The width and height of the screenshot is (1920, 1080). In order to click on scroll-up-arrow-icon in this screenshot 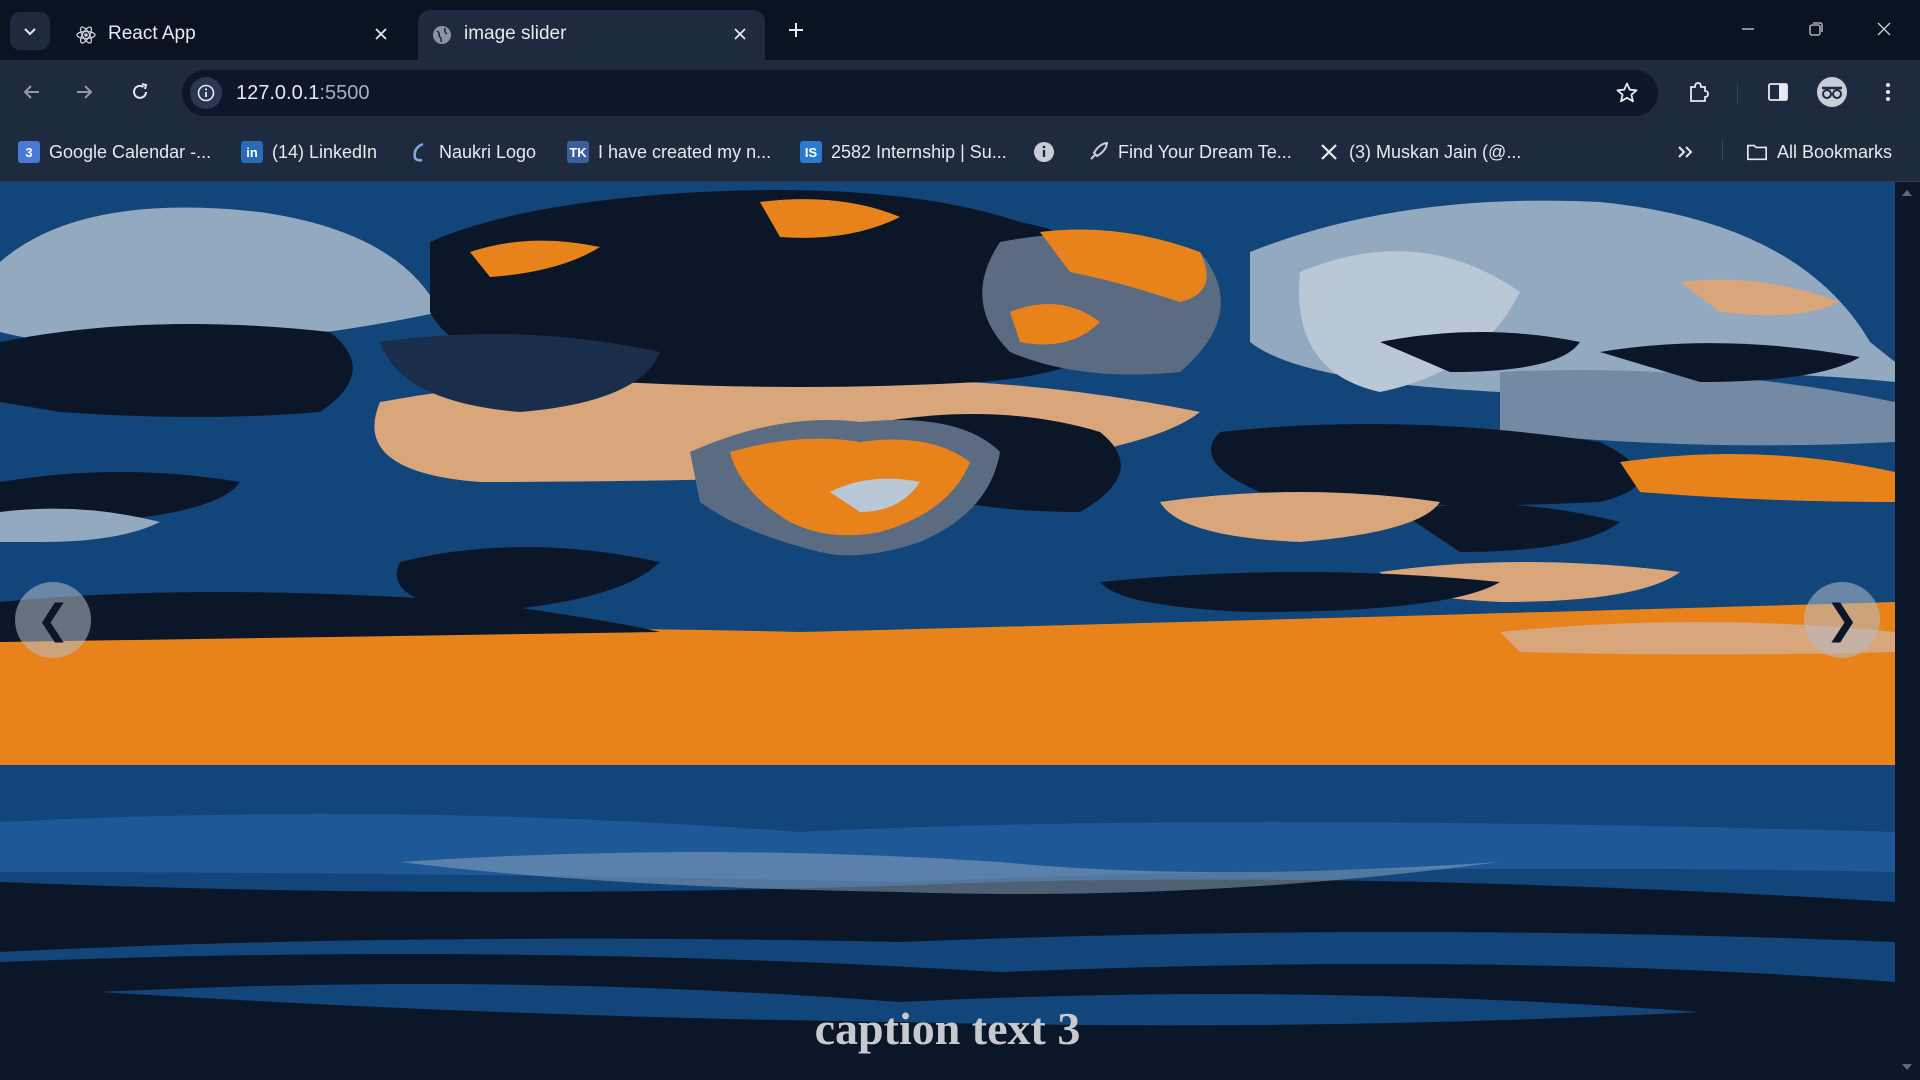, I will do `click(1907, 193)`.